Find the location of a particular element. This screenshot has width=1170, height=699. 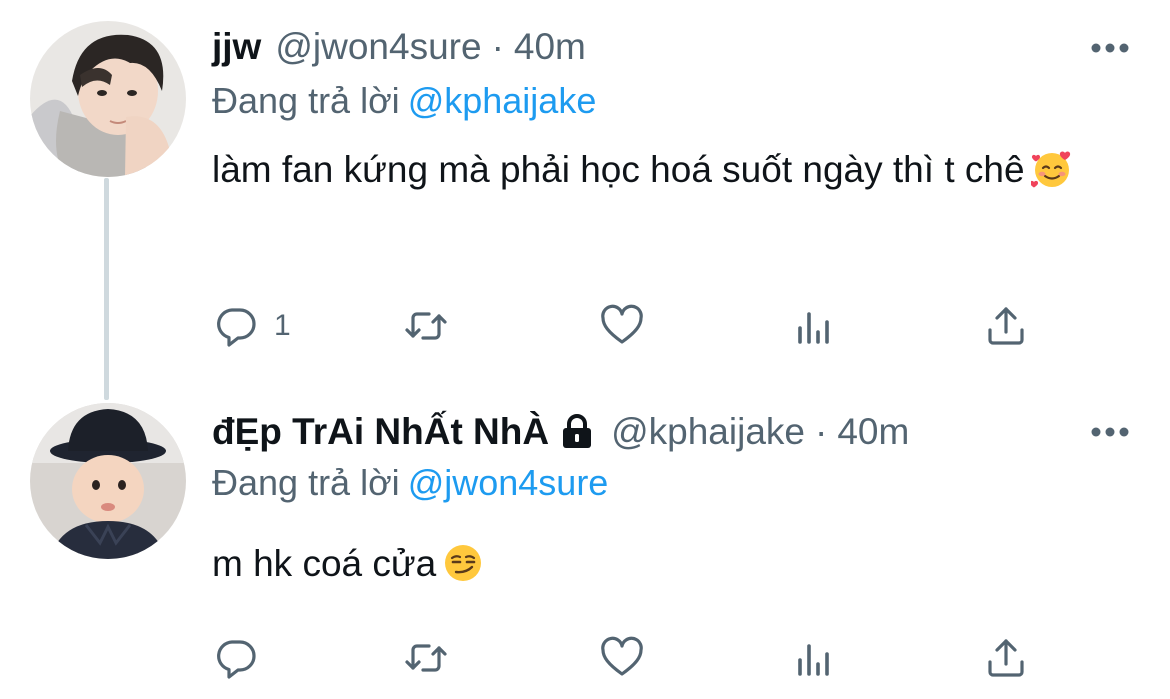

smiling-face-with-hearts-icon is located at coordinates (1051, 169).